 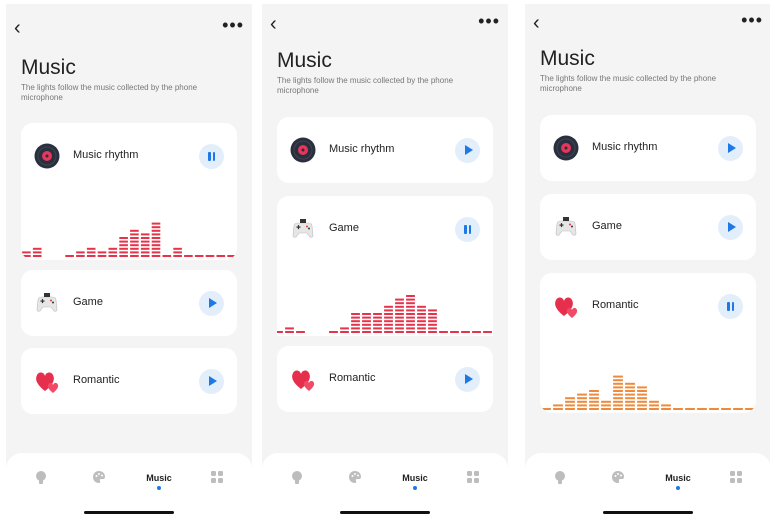 I want to click on mode-label: Romantic, so click(x=615, y=305).